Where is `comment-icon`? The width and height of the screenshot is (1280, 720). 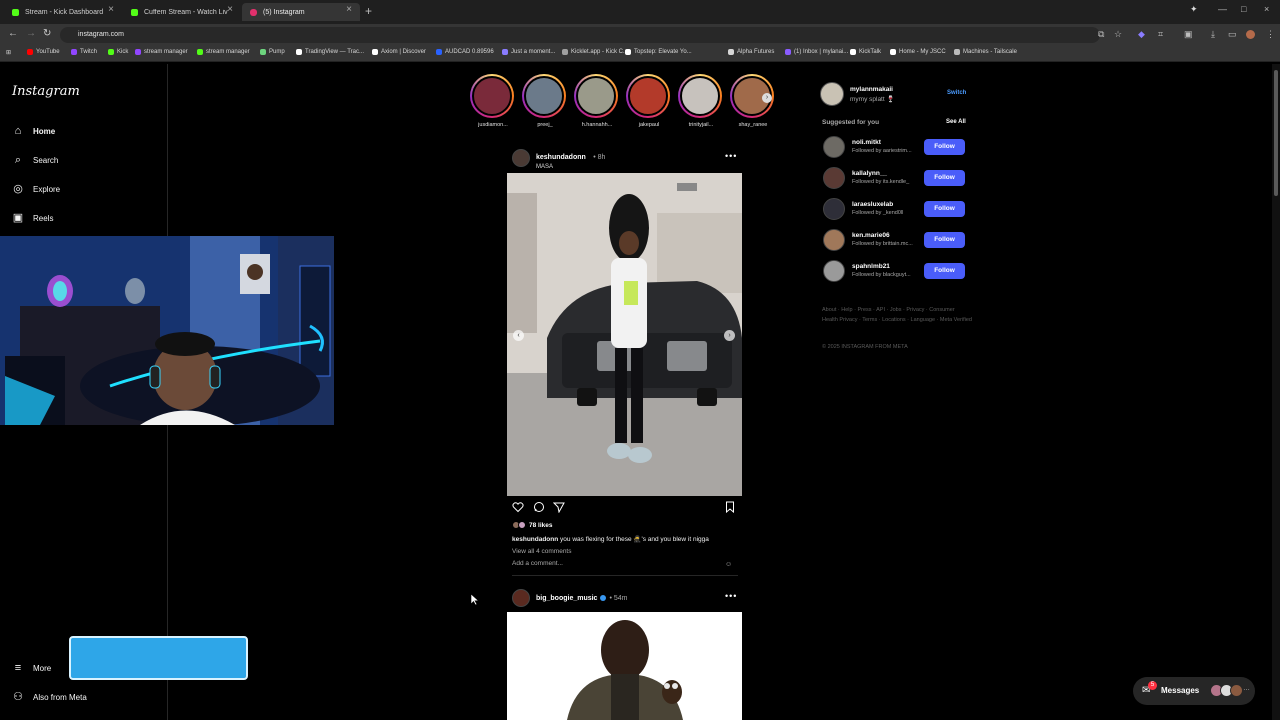
comment-icon is located at coordinates (539, 507).